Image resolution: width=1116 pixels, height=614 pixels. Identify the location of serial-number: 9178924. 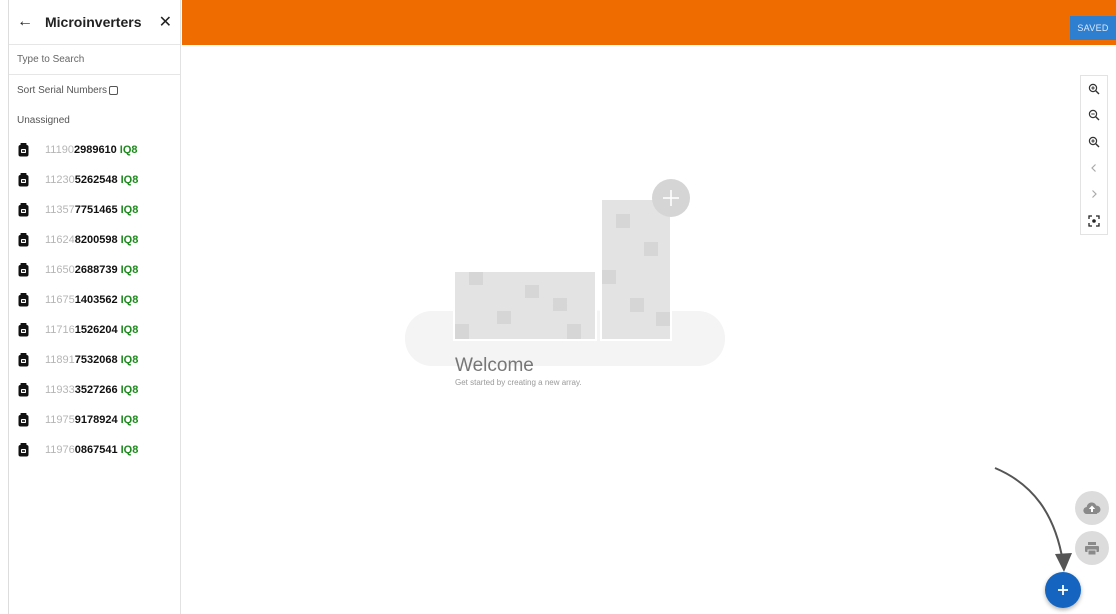
(96, 420).